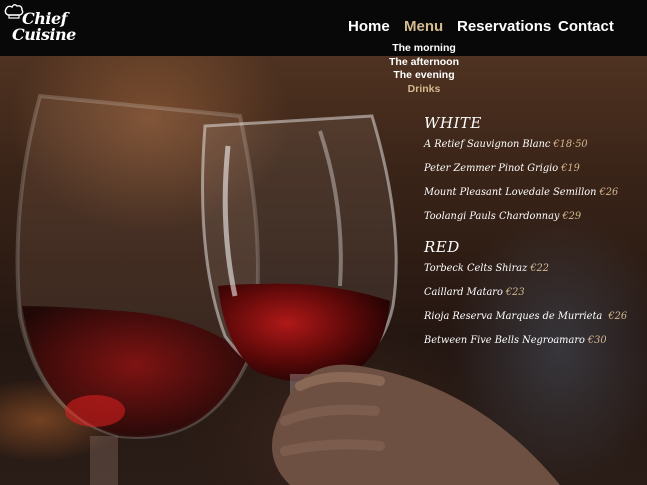 This screenshot has width=647, height=485. Describe the element at coordinates (515, 292) in the screenshot. I see `menu-item-price: €23` at that location.